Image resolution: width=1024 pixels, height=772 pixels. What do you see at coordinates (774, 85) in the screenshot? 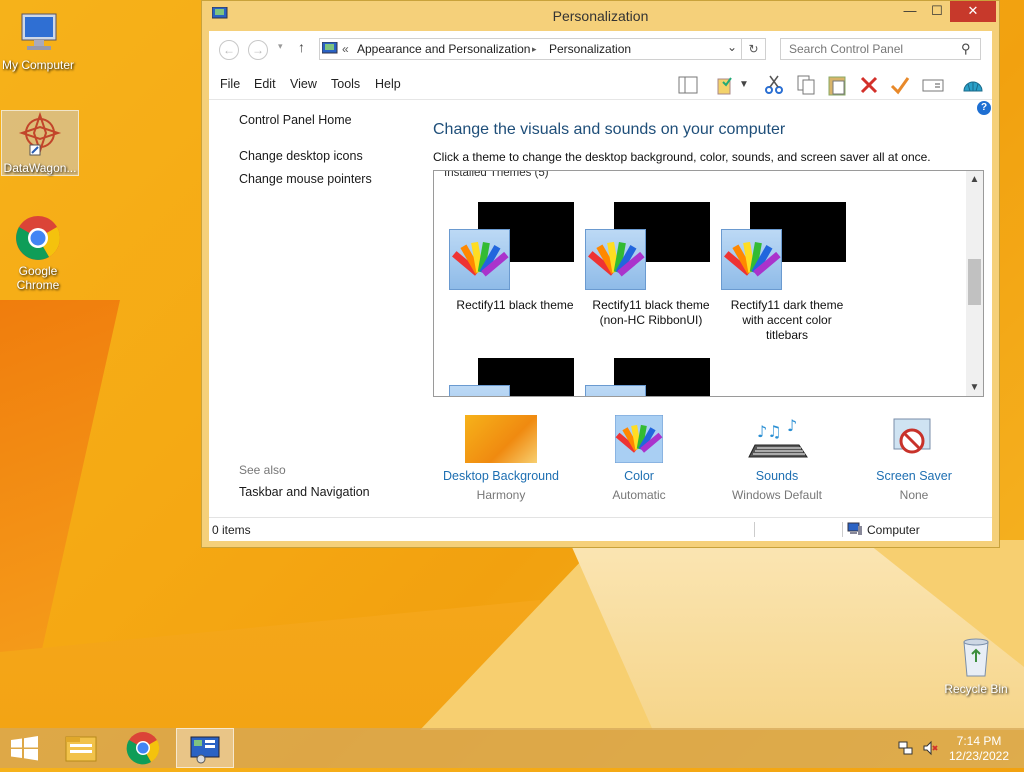
I see `cut-icon` at bounding box center [774, 85].